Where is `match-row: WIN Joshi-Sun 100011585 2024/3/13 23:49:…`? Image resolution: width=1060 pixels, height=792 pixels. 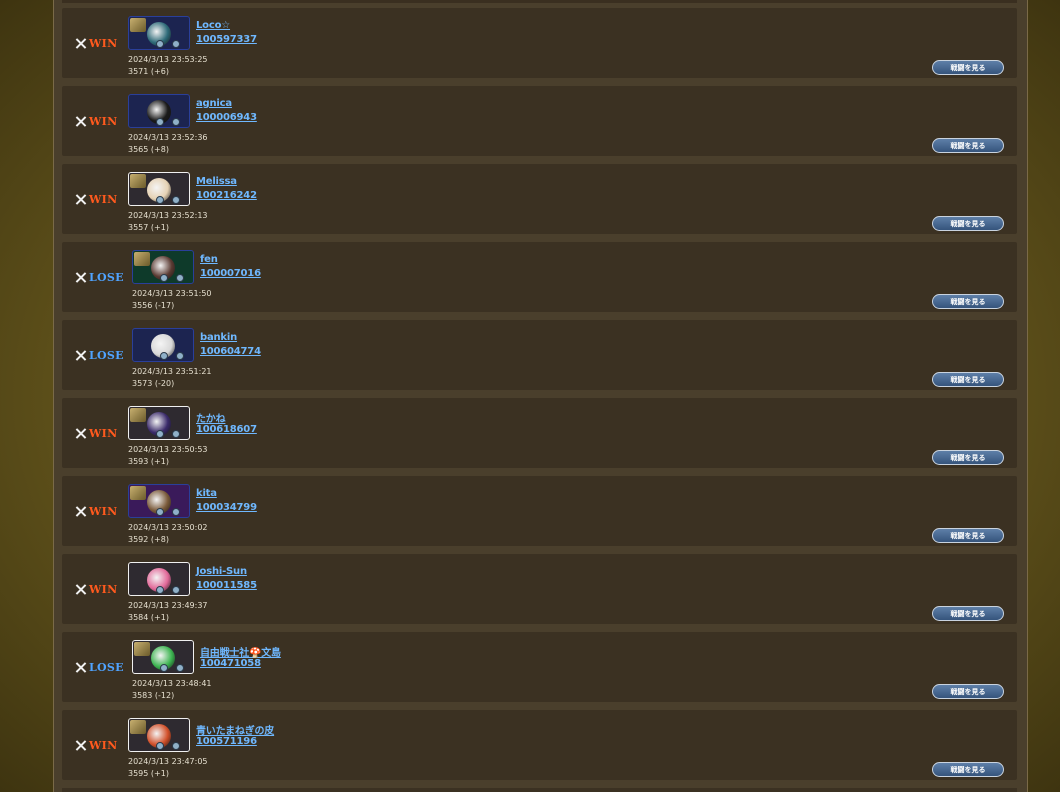
match-row: WIN Joshi-Sun 100011585 2024/3/13 23:49:… is located at coordinates (539, 589).